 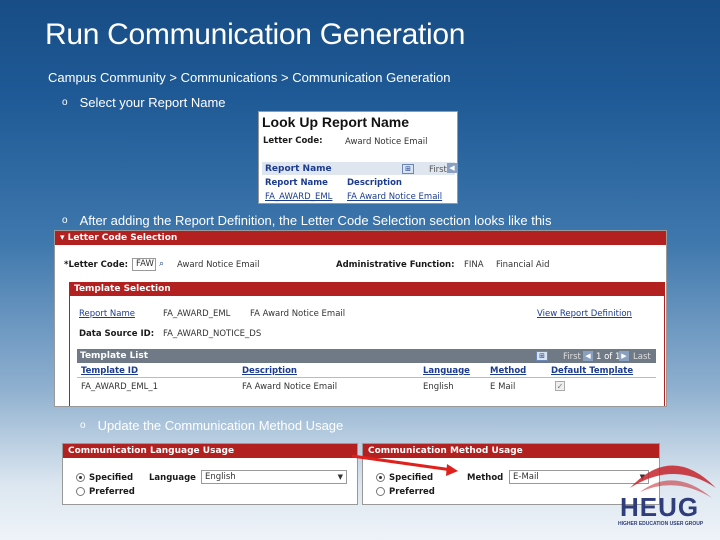 What do you see at coordinates (661, 524) in the screenshot?
I see `heug-logo-subtext: HIGHER EDUCATION USER GROUP` at bounding box center [661, 524].